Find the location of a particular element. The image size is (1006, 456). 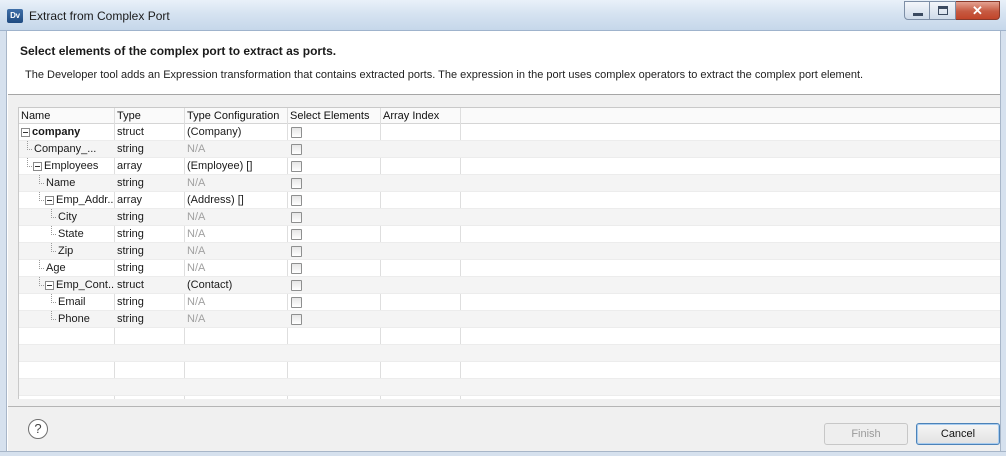

window-controls: ✕ is located at coordinates (952, 11).